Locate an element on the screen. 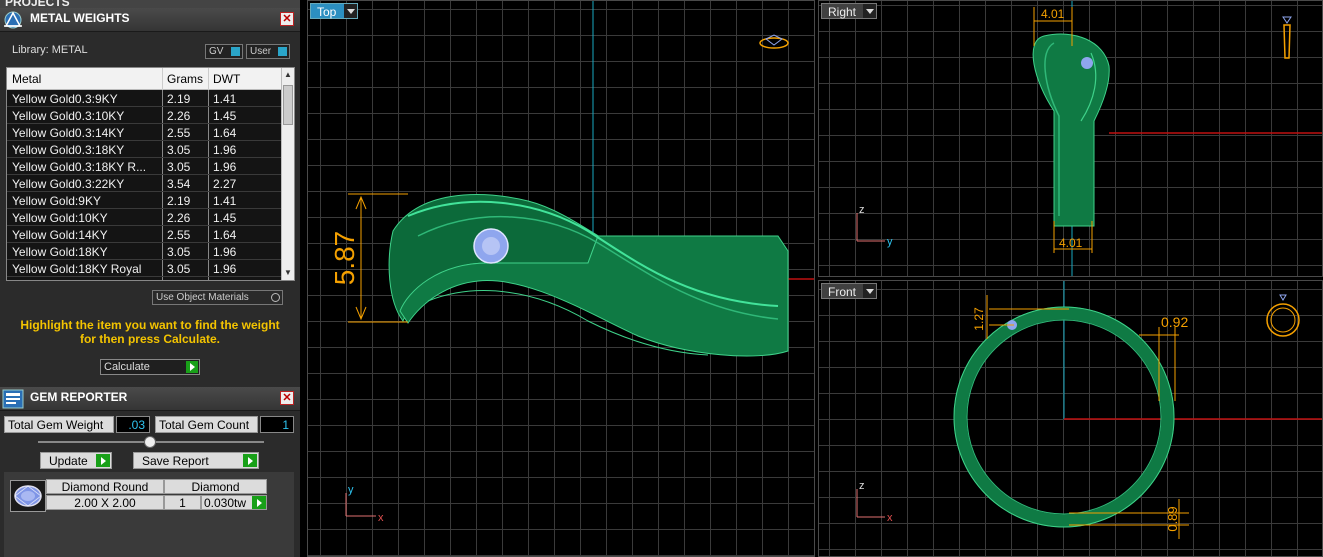  column-header-grams: Grams is located at coordinates (185, 79).